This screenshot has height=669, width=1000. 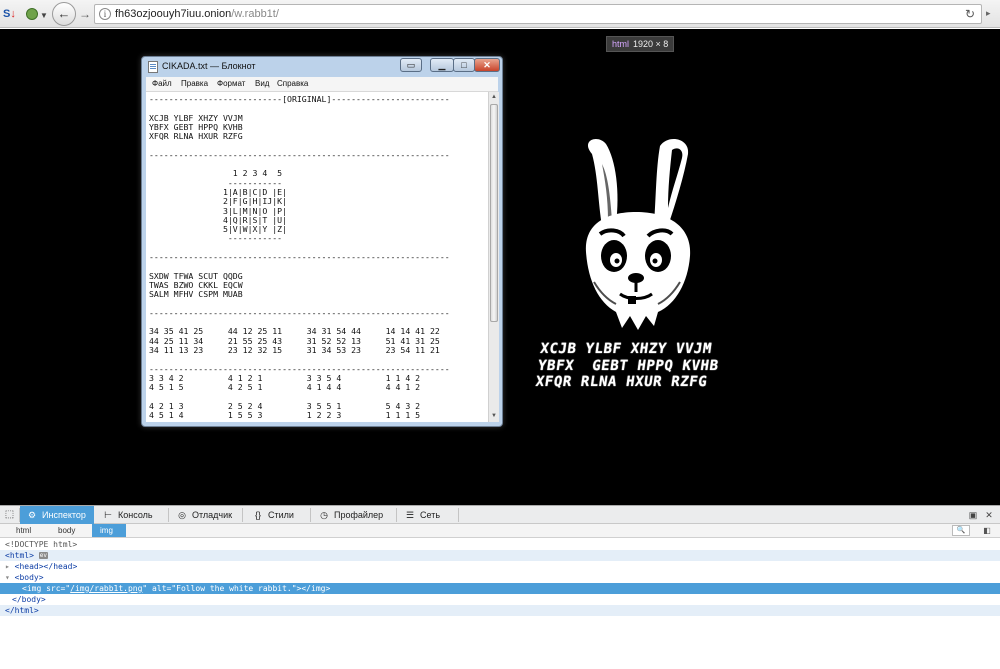 What do you see at coordinates (500, 555) in the screenshot?
I see `tree-node-html: <html> ev` at bounding box center [500, 555].